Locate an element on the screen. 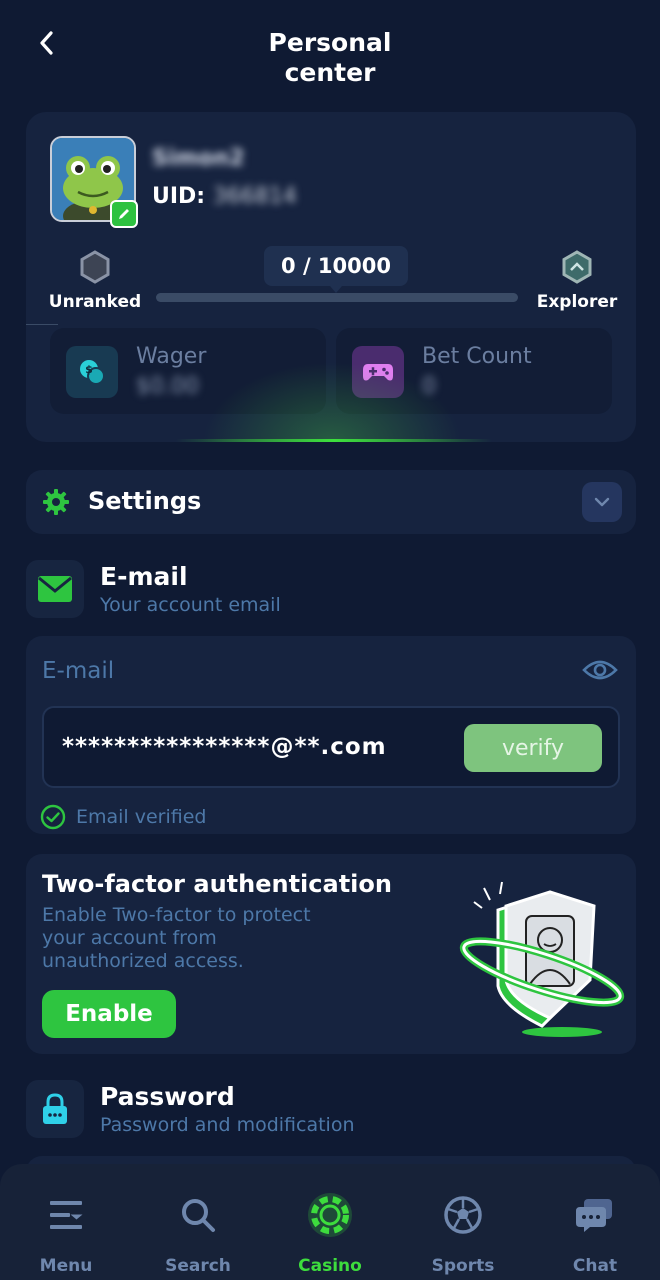 The height and width of the screenshot is (1280, 660). email-section-title: E-mail is located at coordinates (144, 576).